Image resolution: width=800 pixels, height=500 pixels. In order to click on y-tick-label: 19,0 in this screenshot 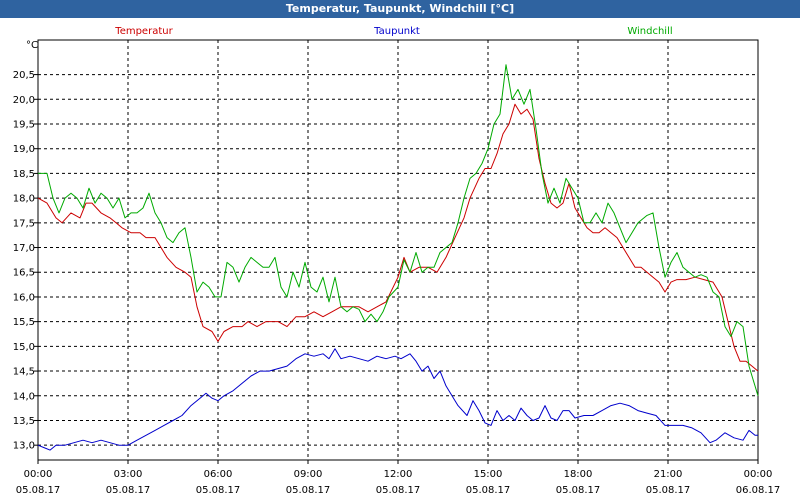, I will do `click(24, 149)`.